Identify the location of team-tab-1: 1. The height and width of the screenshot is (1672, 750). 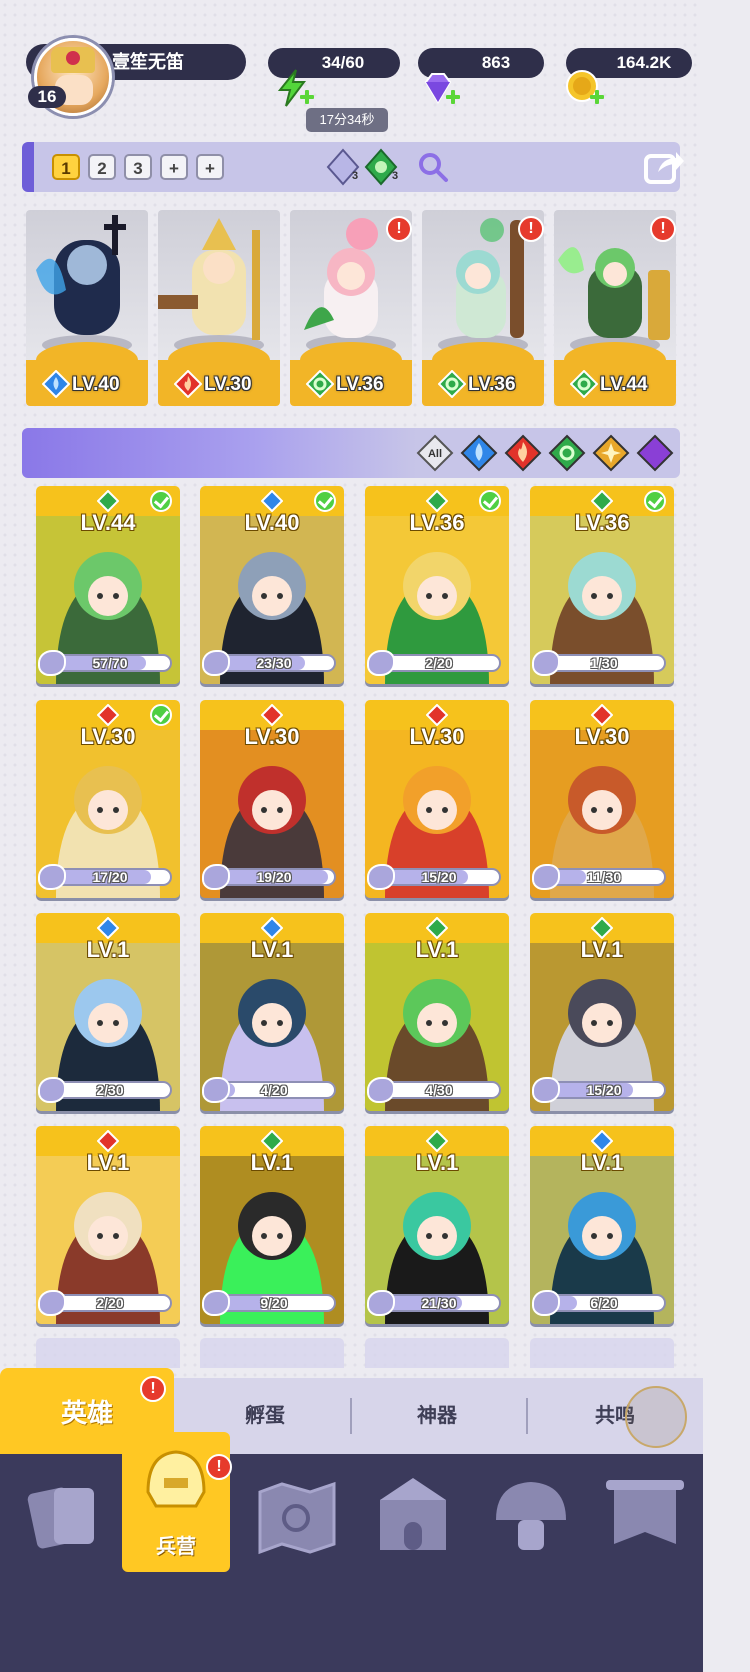
(66, 167).